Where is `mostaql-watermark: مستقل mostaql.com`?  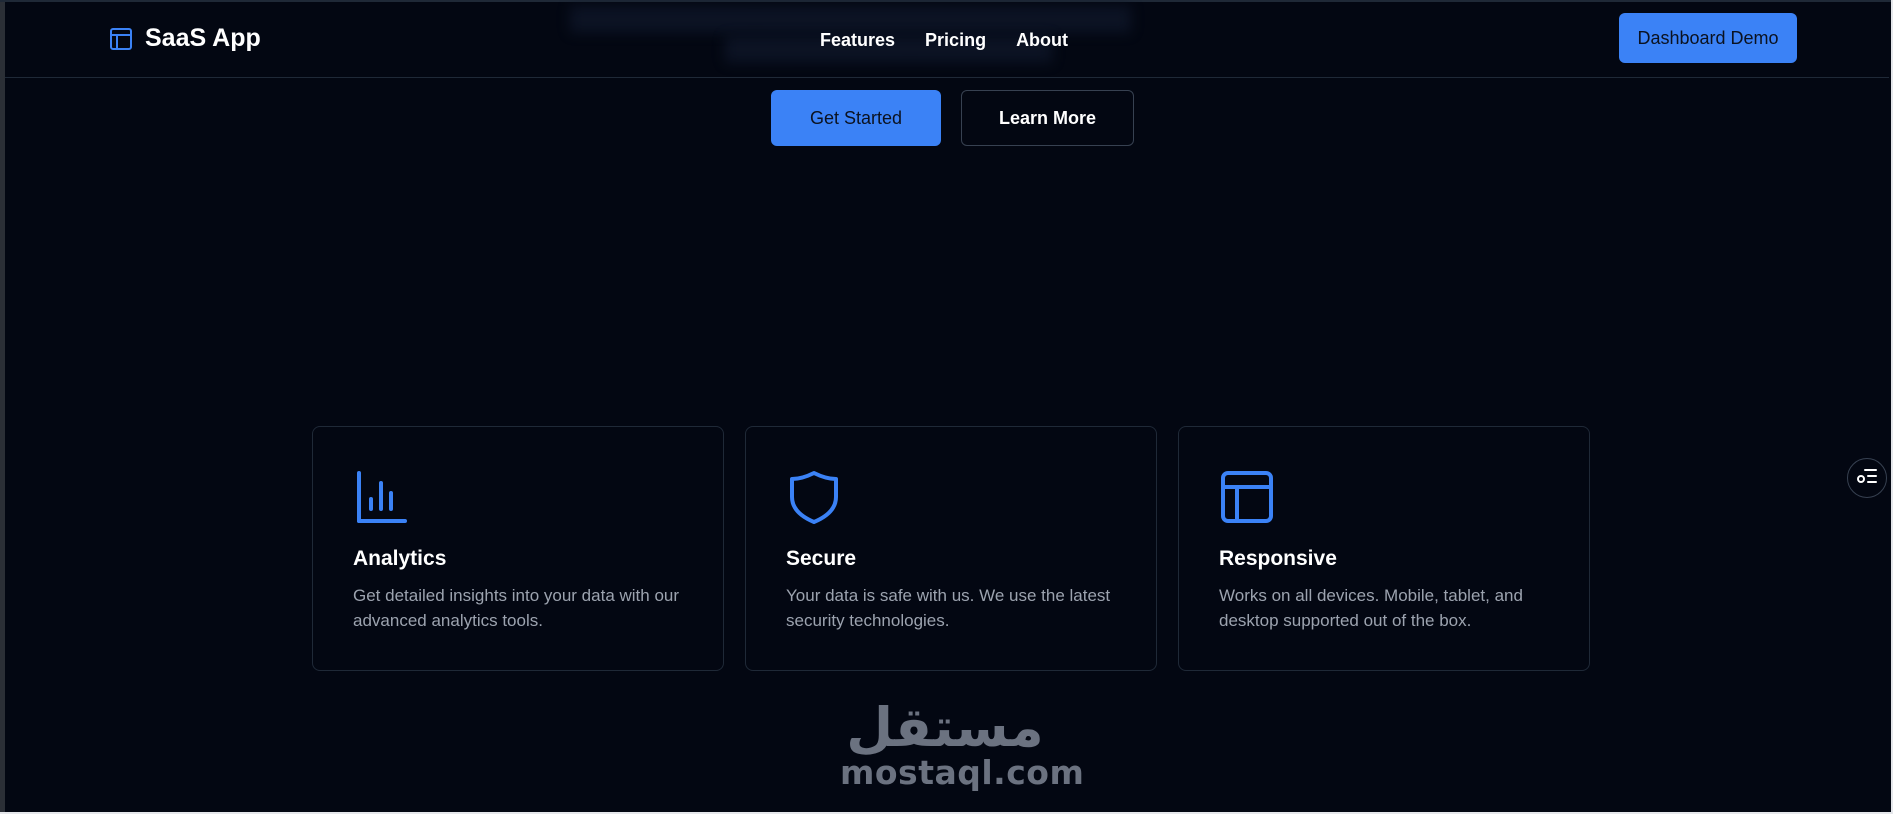
mostaql-watermark: مستقل mostaql.com is located at coordinates (962, 744).